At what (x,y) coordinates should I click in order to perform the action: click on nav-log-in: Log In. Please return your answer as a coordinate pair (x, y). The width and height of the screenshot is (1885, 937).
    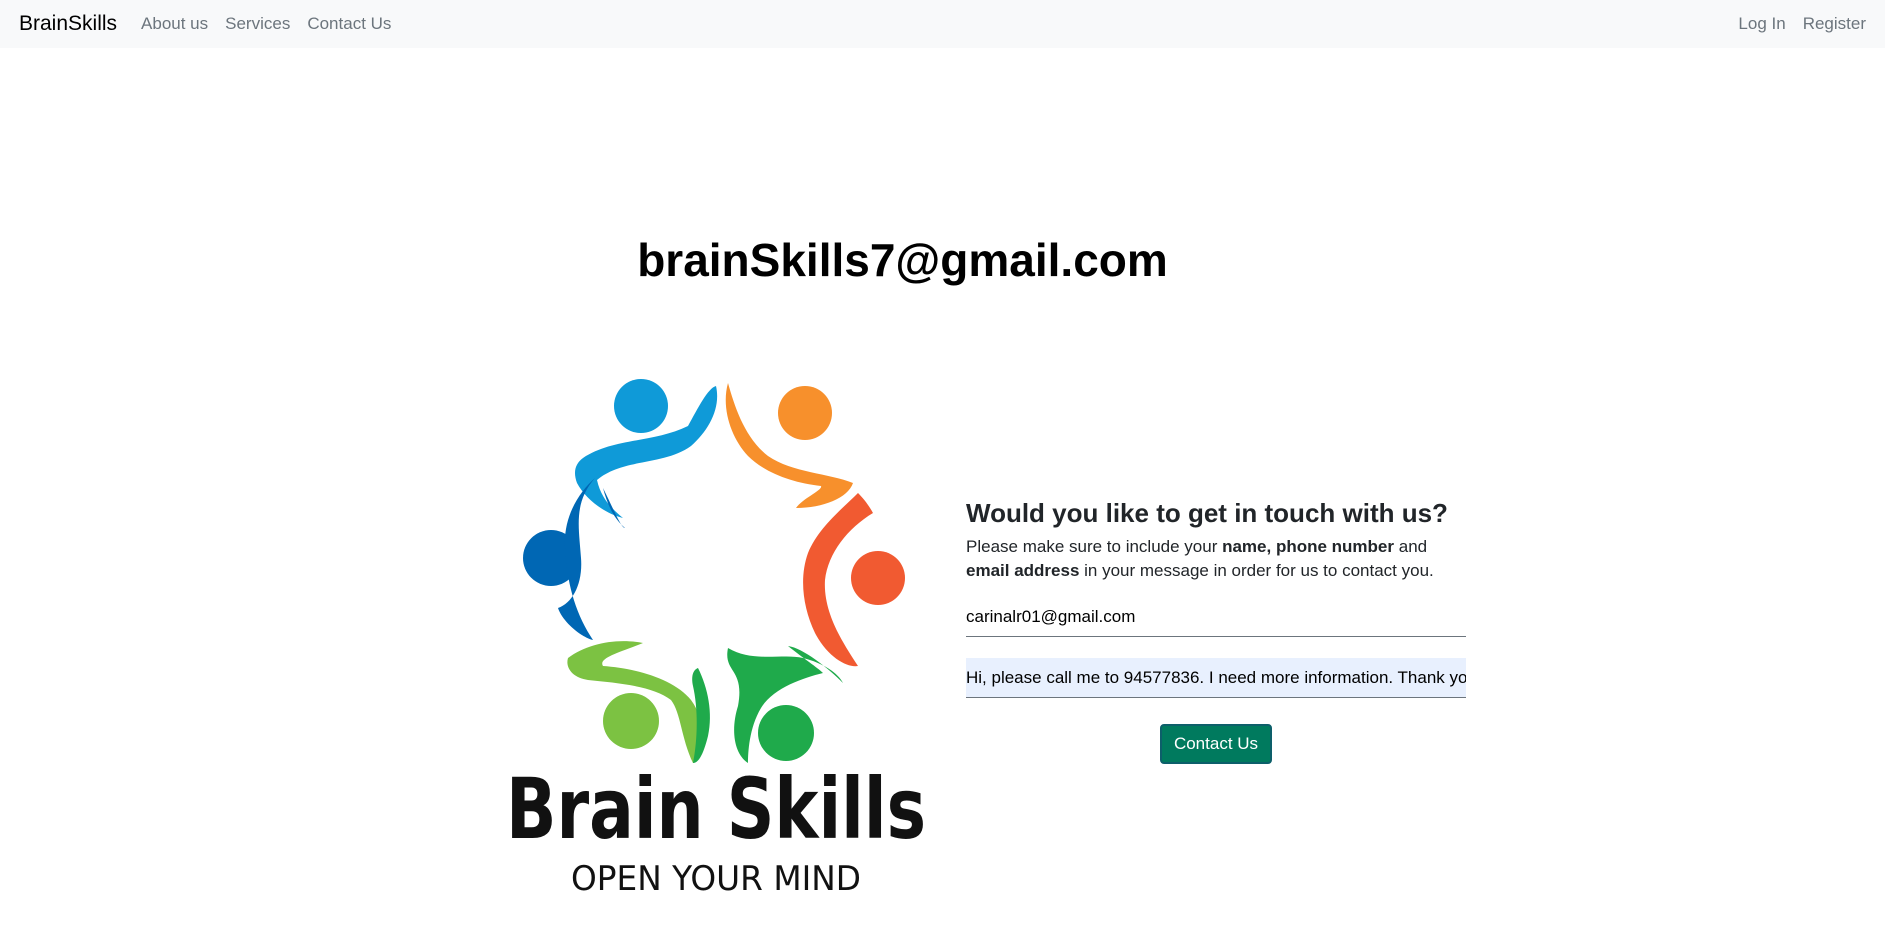
    Looking at the image, I should click on (1761, 24).